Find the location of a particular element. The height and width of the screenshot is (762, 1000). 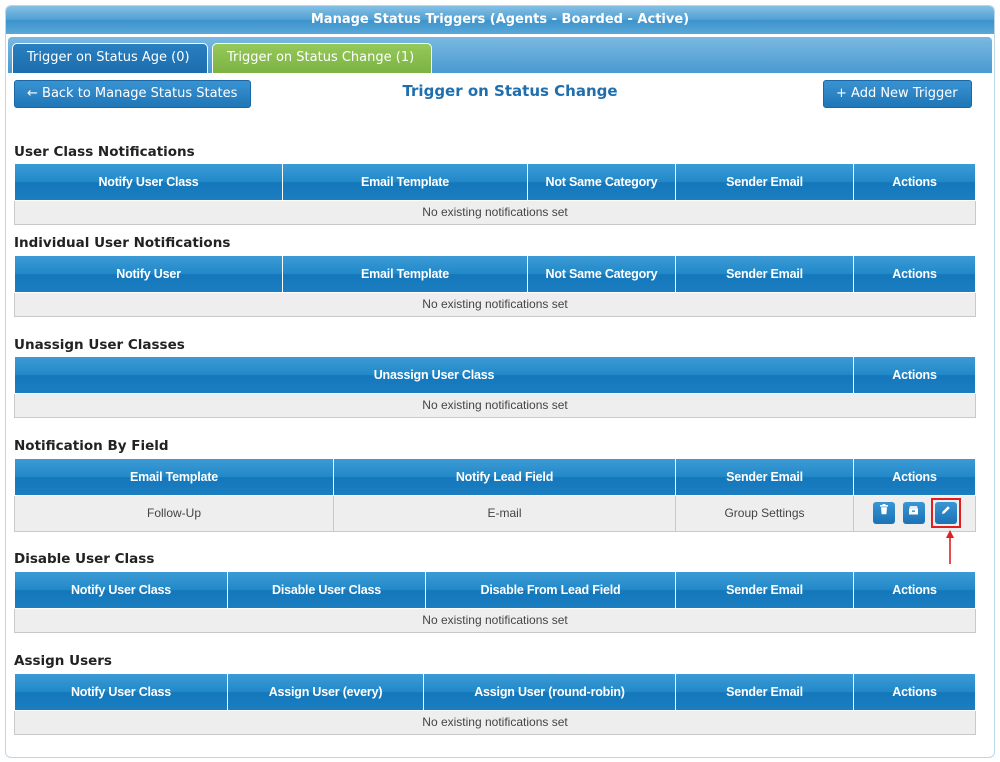

column-header: Notify Lead Field is located at coordinates (504, 477).